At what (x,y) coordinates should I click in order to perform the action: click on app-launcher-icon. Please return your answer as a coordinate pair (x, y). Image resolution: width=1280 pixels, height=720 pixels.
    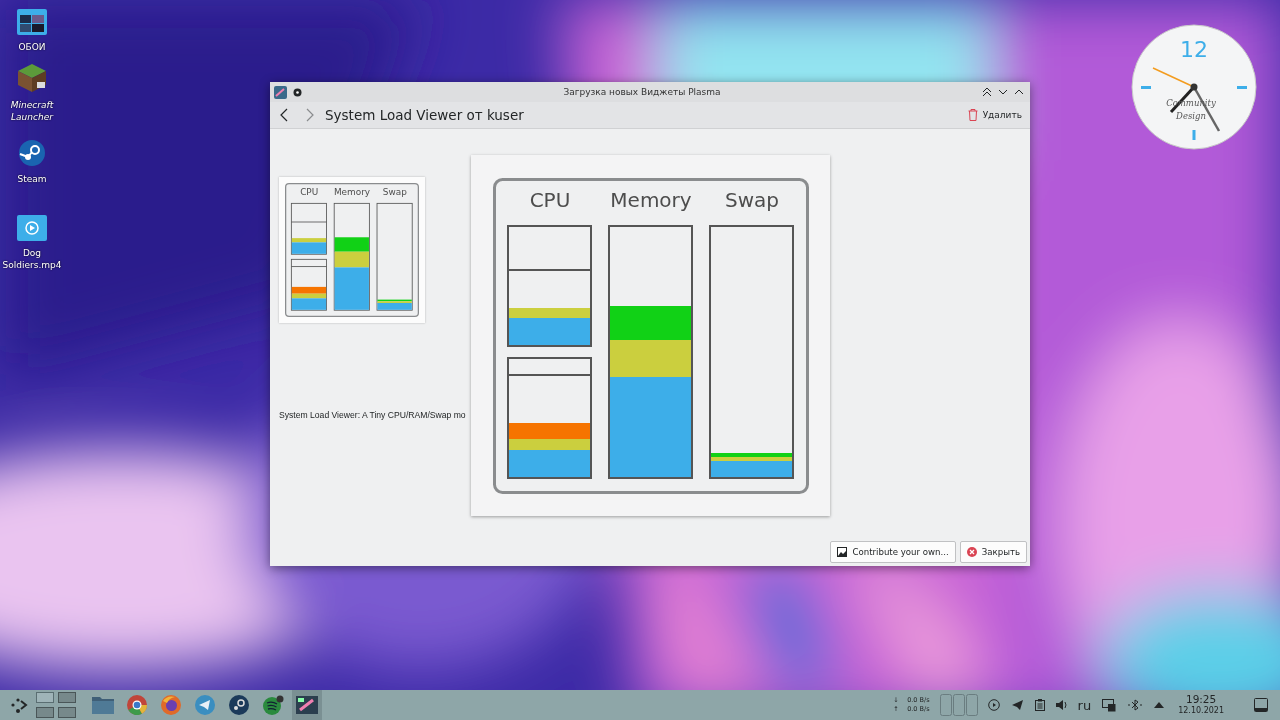
    Looking at the image, I should click on (19, 705).